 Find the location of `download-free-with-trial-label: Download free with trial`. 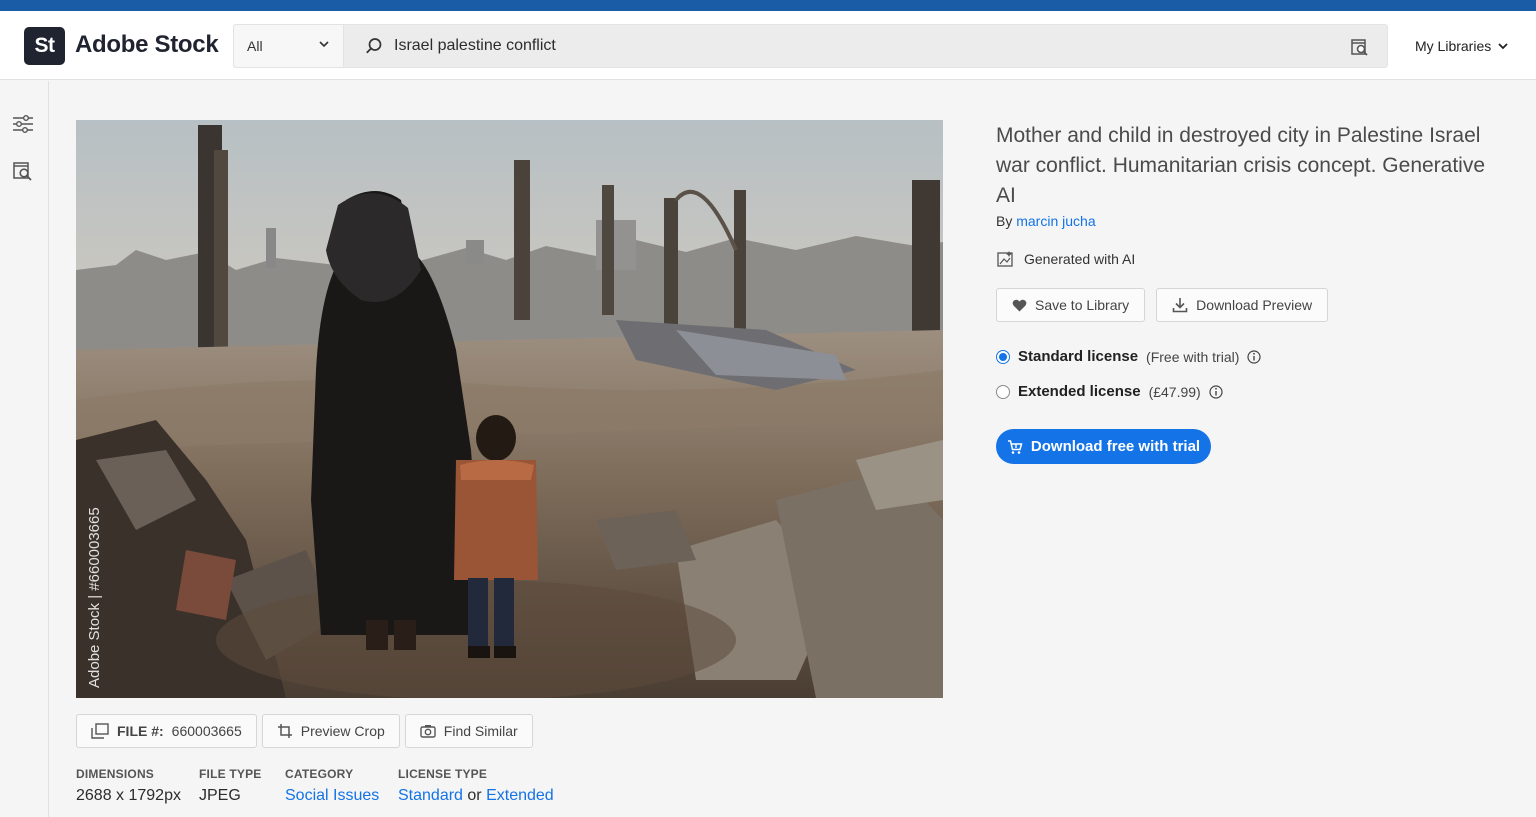

download-free-with-trial-label: Download free with trial is located at coordinates (1115, 446).